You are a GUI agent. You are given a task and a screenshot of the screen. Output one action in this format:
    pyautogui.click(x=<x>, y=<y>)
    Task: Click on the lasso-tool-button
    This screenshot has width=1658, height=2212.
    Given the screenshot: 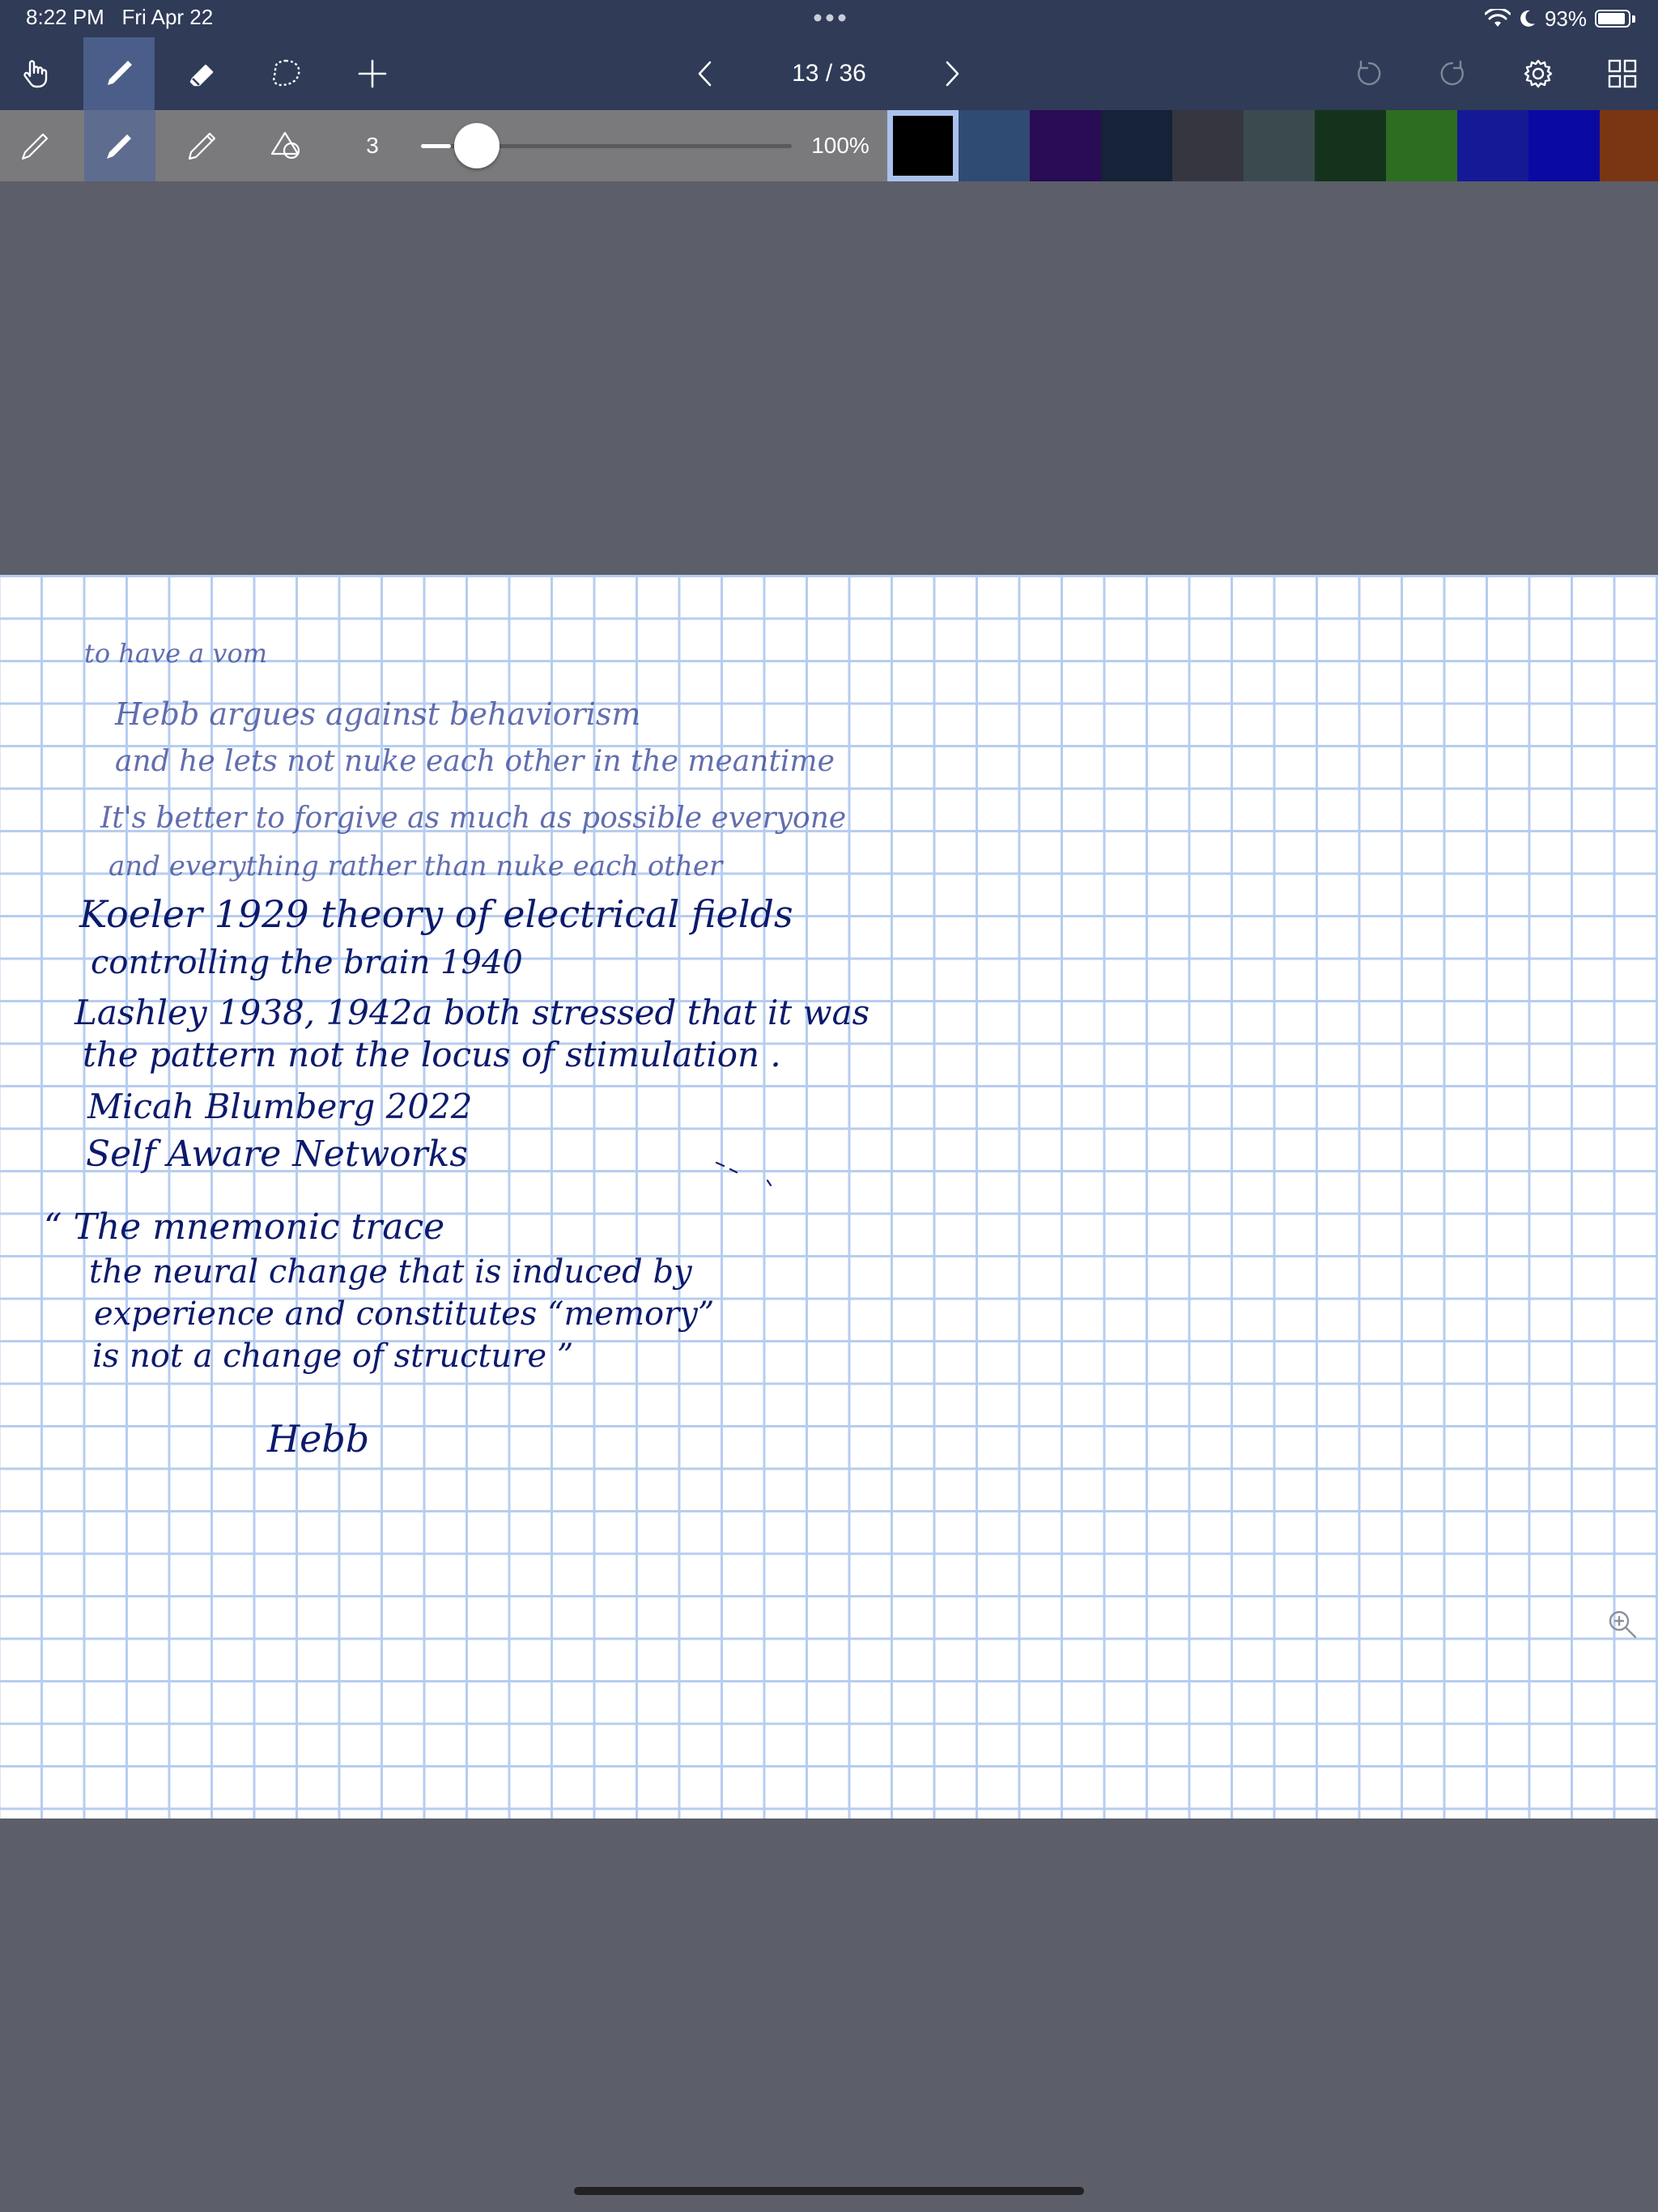 What is the action you would take?
    pyautogui.click(x=285, y=74)
    